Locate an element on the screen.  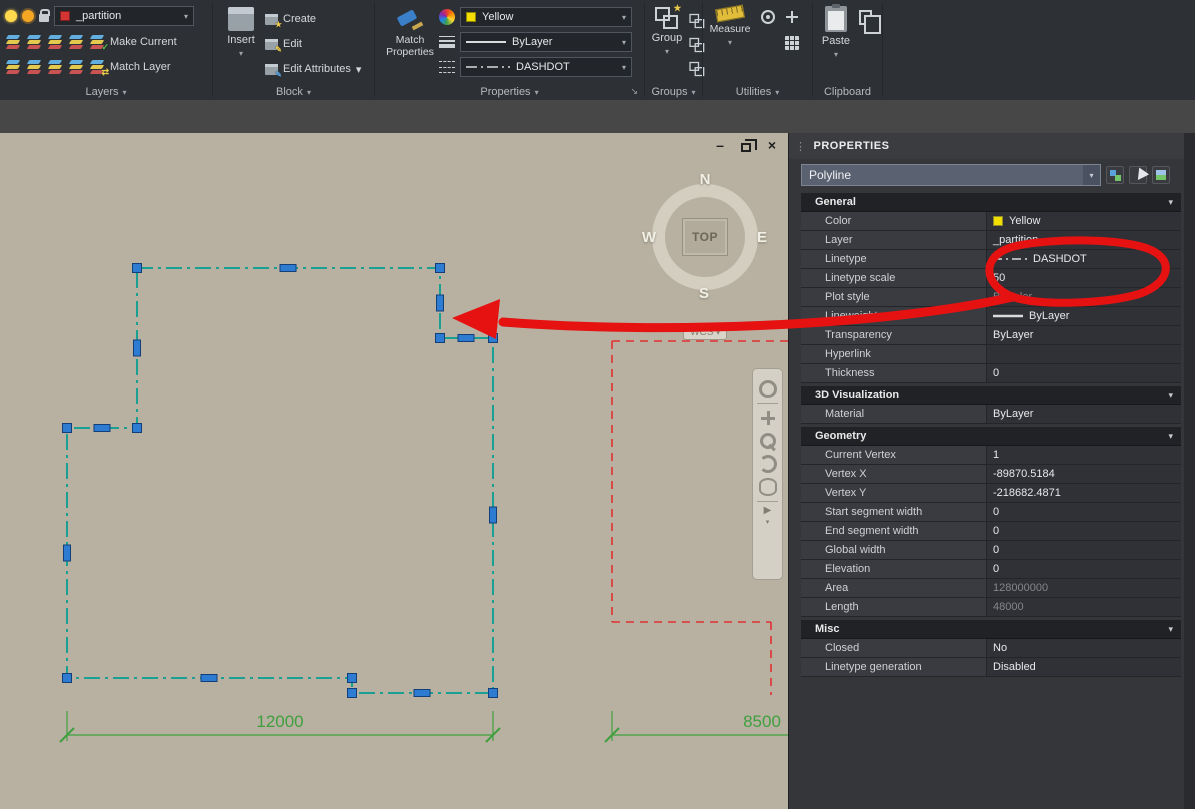
panel-label-block: Block ▾ is located at coordinates (293, 92).